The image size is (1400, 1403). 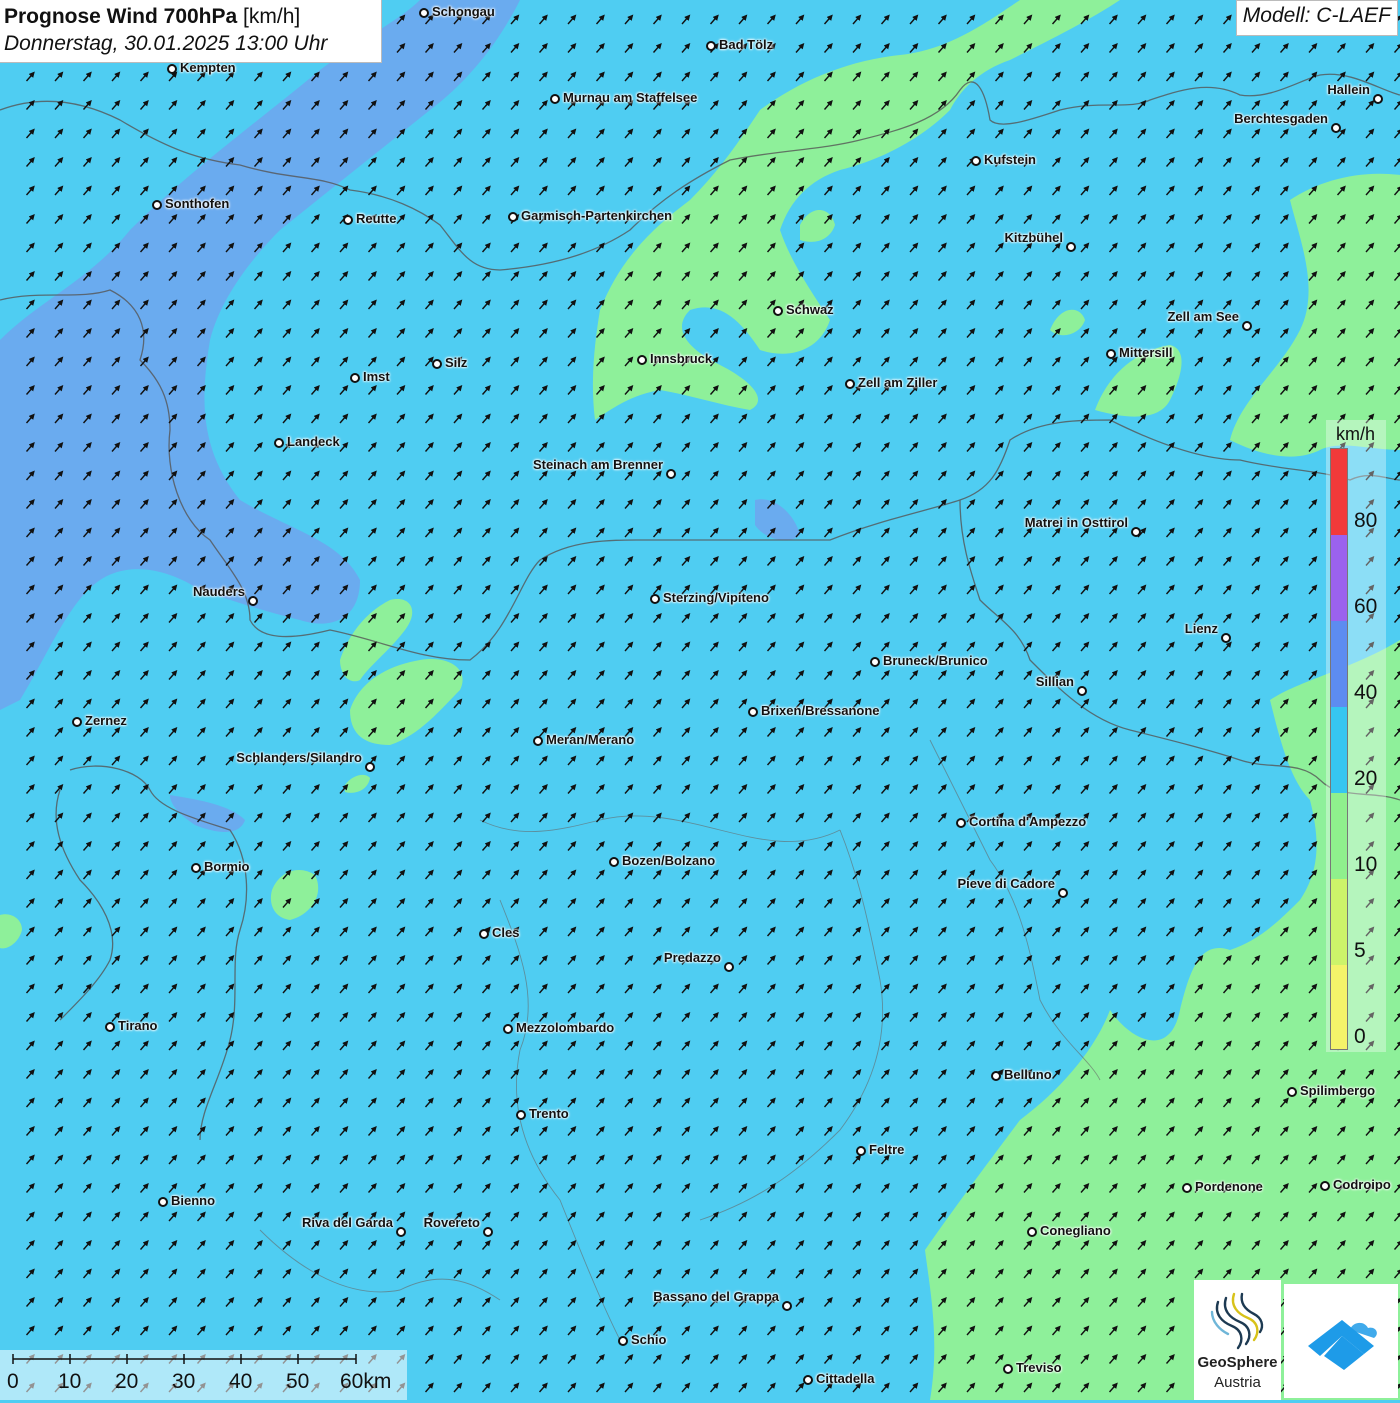 I want to click on city-label: Hallein, so click(x=1348, y=89).